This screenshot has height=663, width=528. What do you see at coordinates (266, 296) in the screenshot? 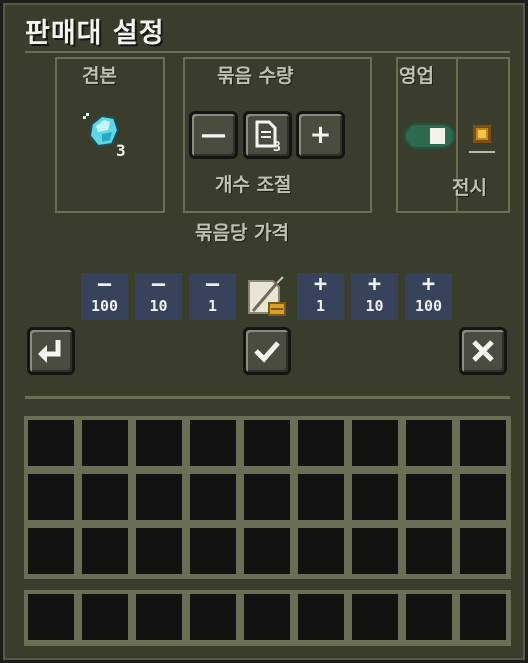
I see `edit-price-icon` at bounding box center [266, 296].